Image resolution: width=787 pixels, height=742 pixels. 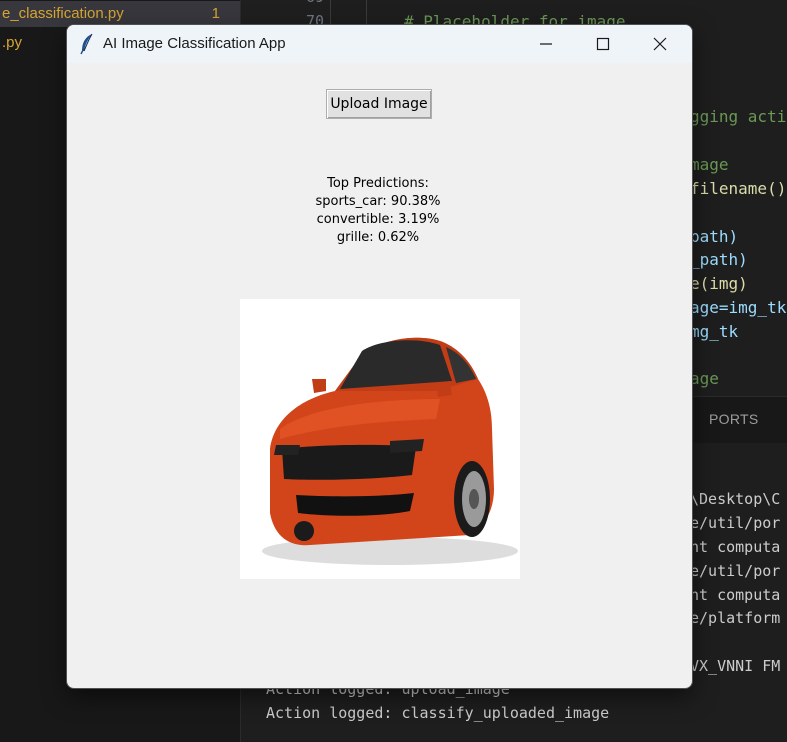 I want to click on code-fragment: mage, so click(x=709, y=164).